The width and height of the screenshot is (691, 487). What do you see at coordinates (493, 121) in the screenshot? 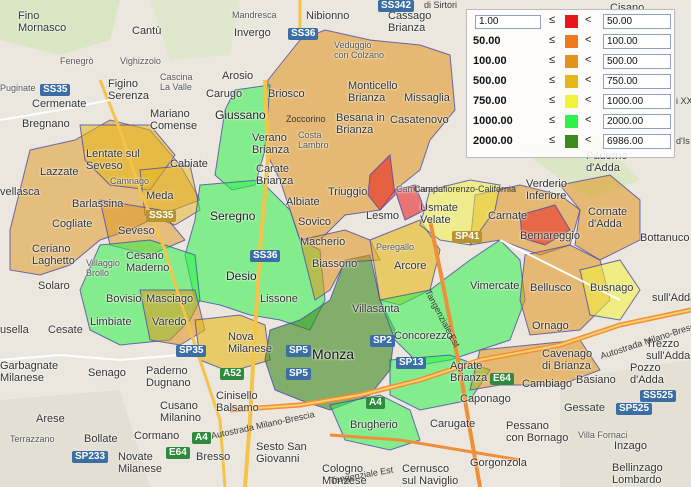
I see `legend-min: 1000.00` at bounding box center [493, 121].